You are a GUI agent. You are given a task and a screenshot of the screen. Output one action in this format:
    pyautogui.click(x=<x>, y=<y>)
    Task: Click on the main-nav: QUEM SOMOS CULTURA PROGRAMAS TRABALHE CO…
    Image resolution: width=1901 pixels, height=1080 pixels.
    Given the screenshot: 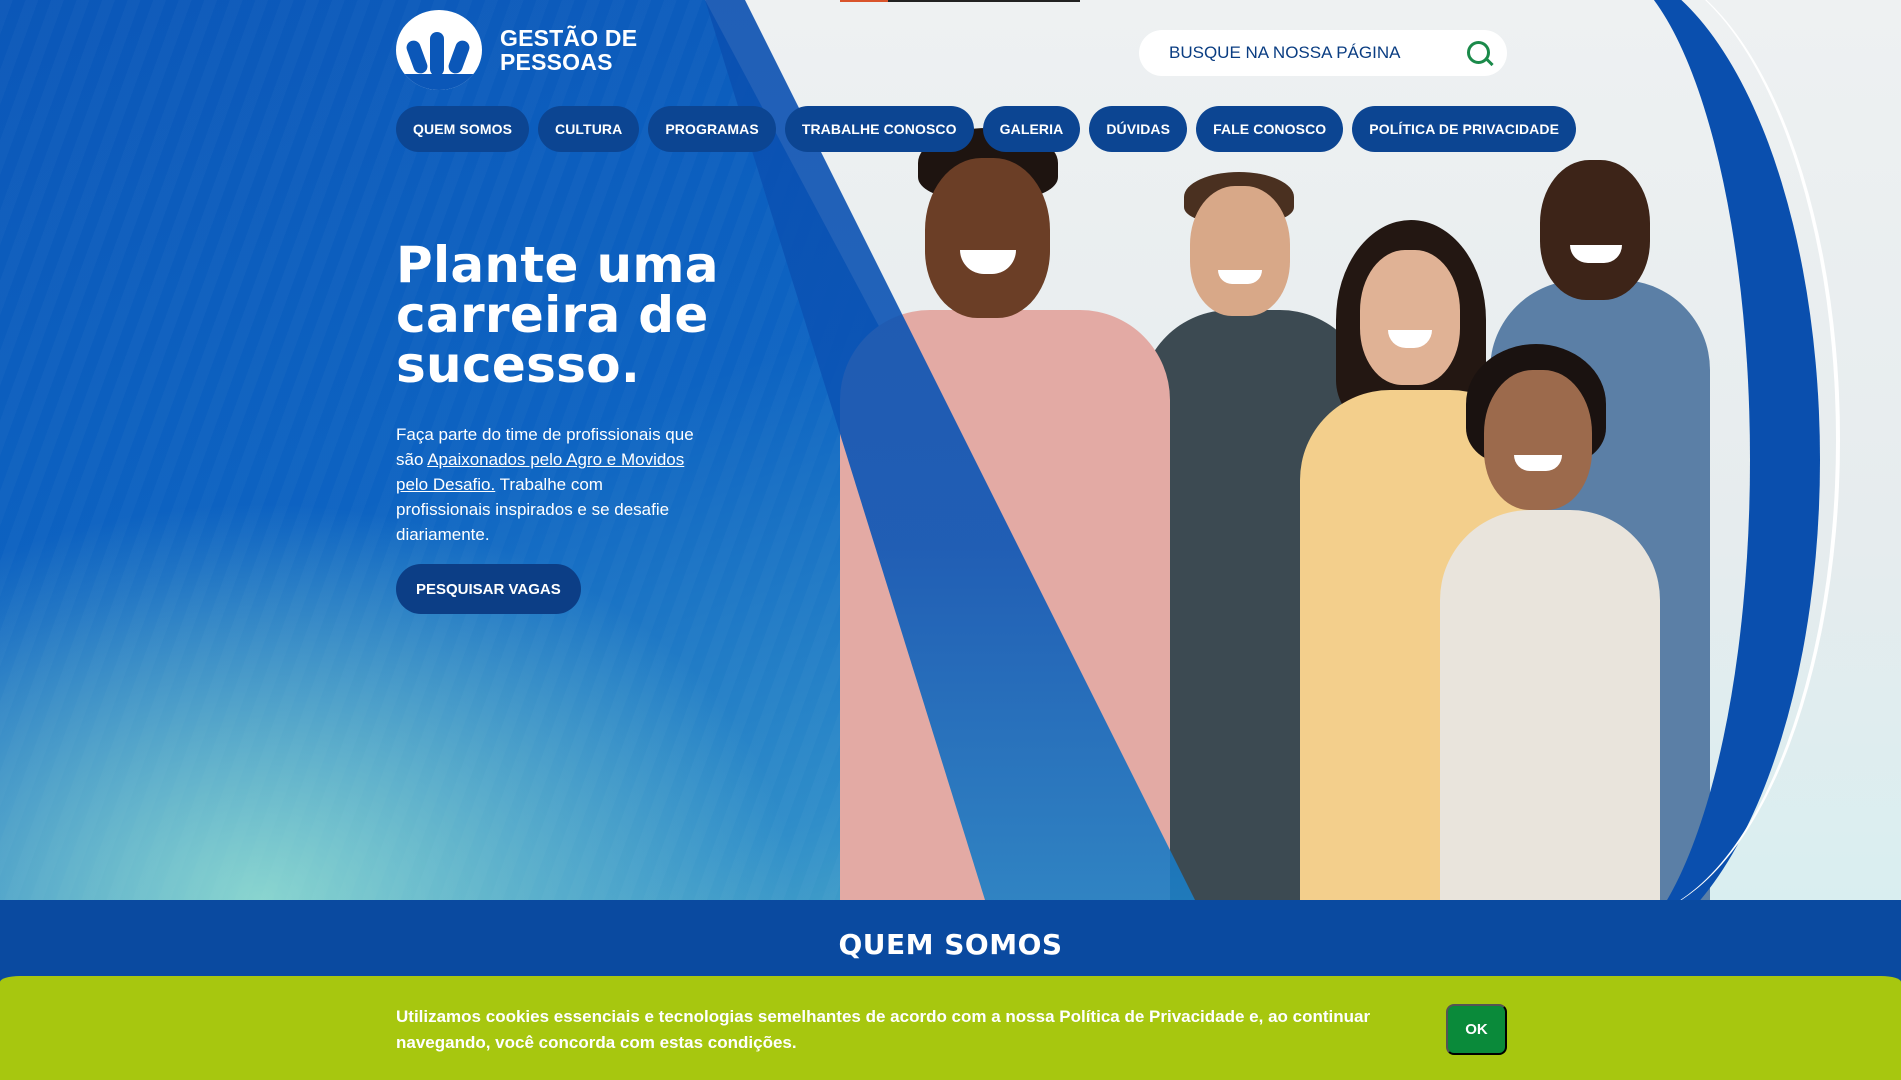 What is the action you would take?
    pyautogui.click(x=986, y=129)
    